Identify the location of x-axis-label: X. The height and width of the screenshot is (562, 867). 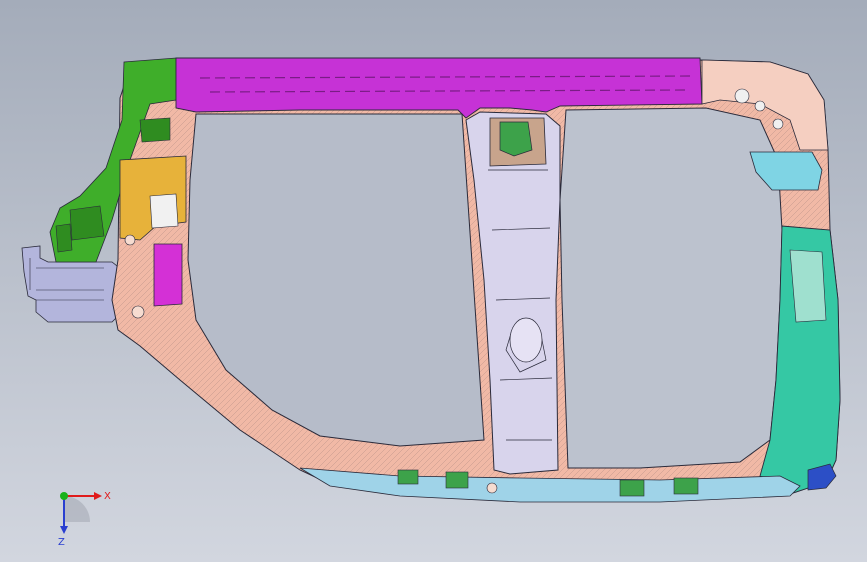
(107, 496).